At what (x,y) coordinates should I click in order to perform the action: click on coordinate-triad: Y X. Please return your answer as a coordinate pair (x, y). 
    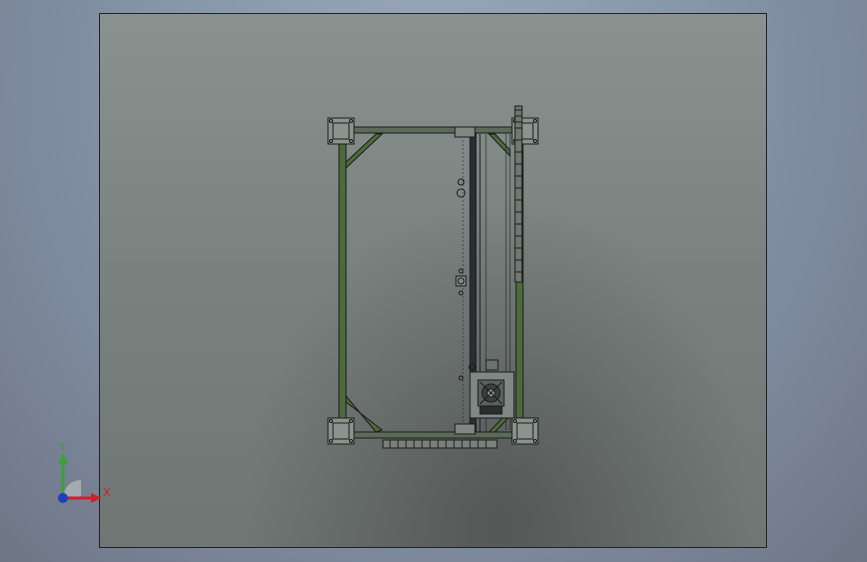
    Looking at the image, I should click on (84, 471).